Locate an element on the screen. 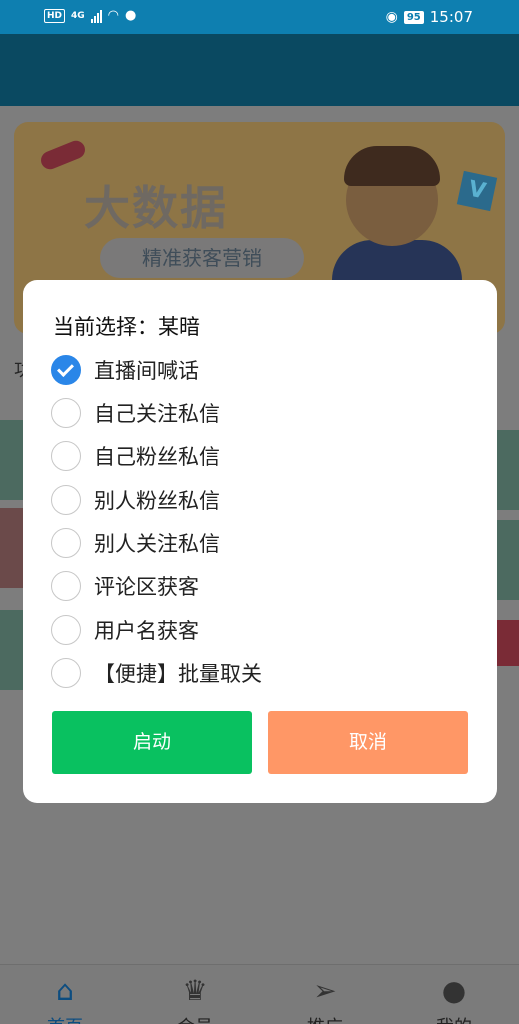  clock: 15:07 is located at coordinates (451, 17).